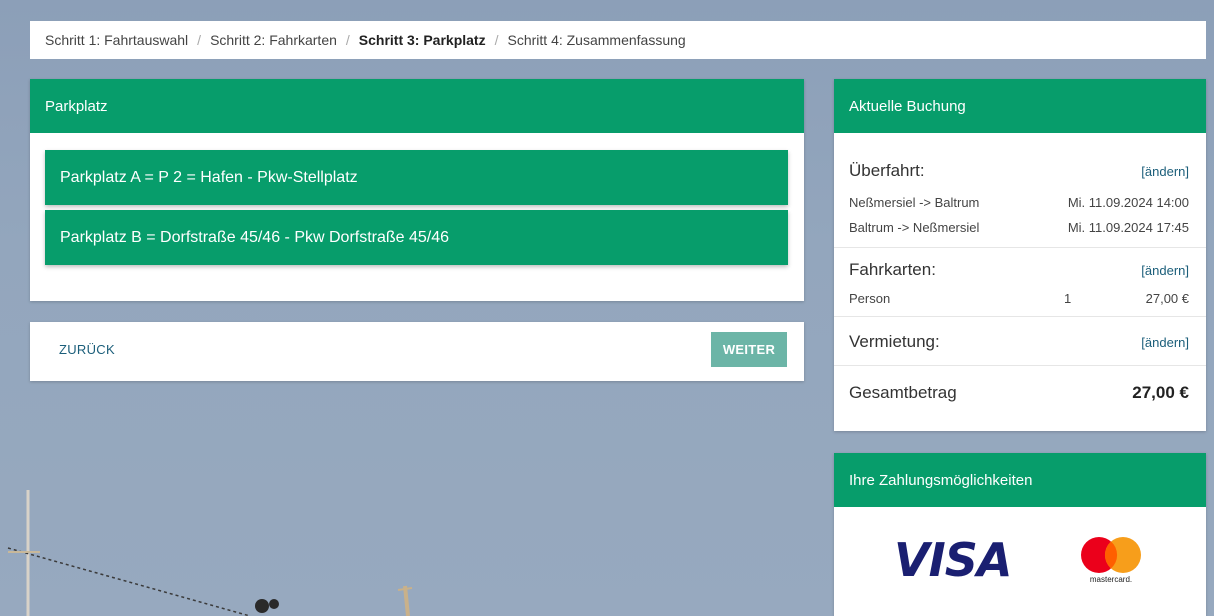  What do you see at coordinates (749, 349) in the screenshot?
I see `next-button: WEITER` at bounding box center [749, 349].